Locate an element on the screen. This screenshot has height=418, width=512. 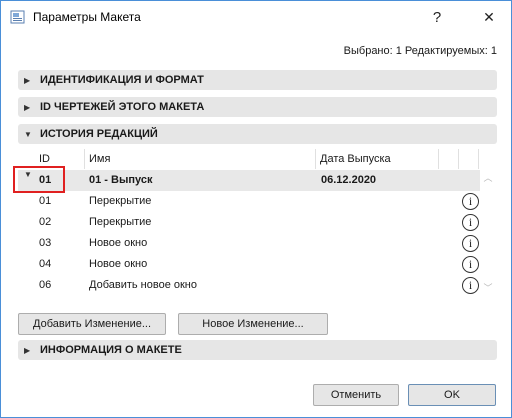
close-button: ✕ is located at coordinates (489, 17).